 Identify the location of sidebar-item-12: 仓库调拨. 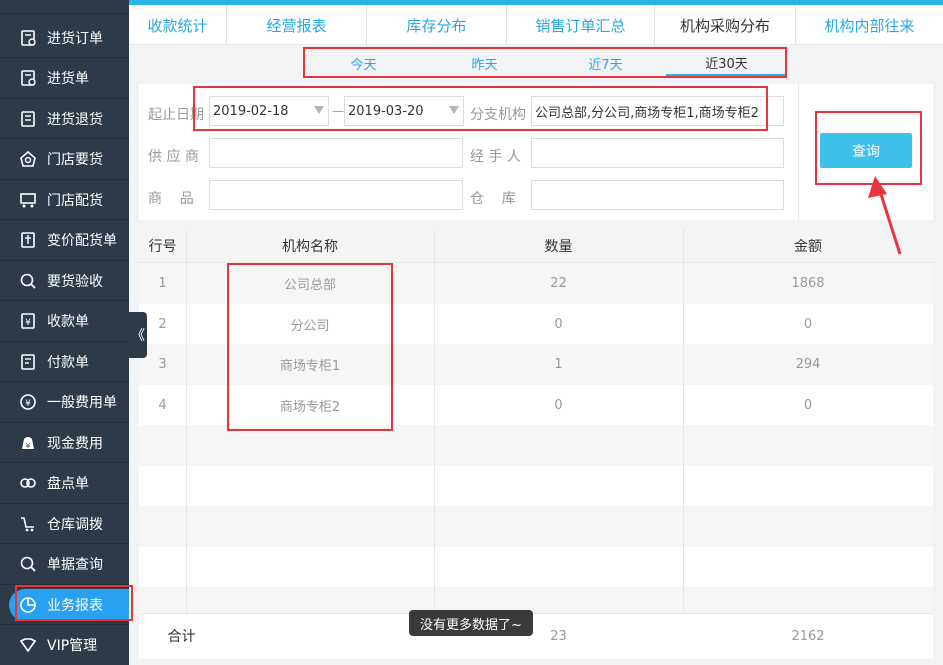
(64, 524).